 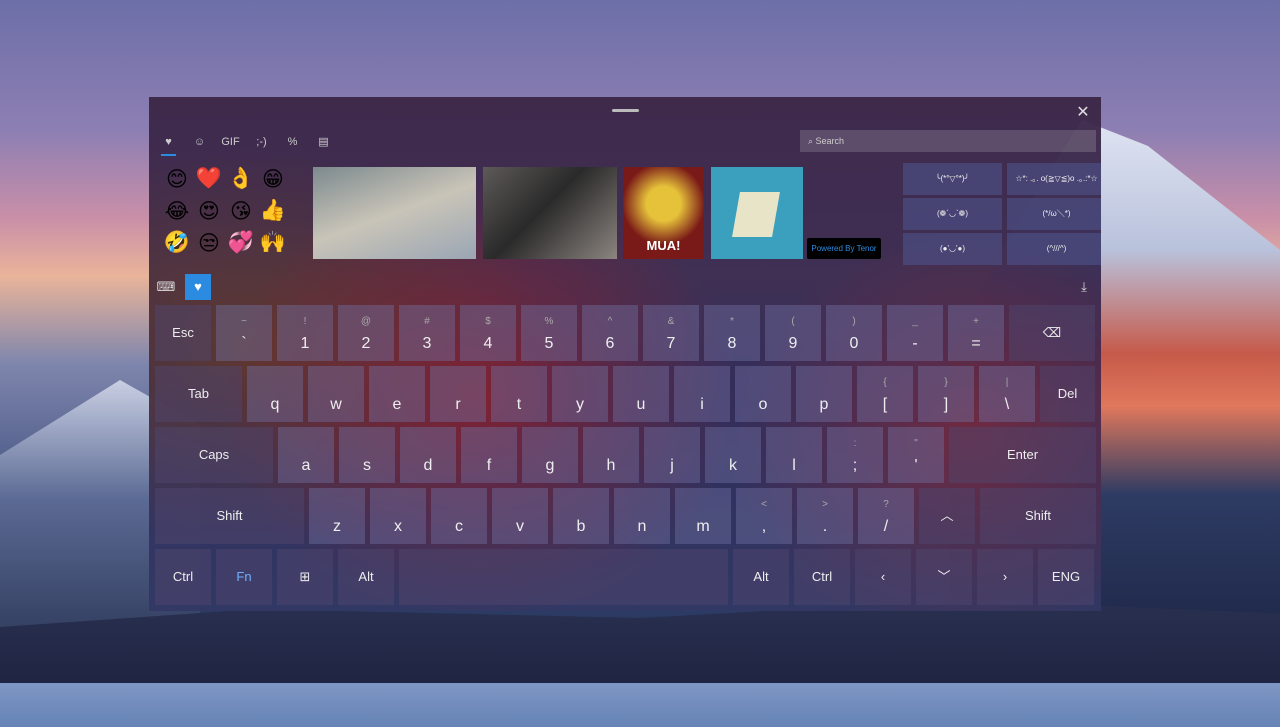 What do you see at coordinates (764, 516) in the screenshot?
I see `key-,: <,` at bounding box center [764, 516].